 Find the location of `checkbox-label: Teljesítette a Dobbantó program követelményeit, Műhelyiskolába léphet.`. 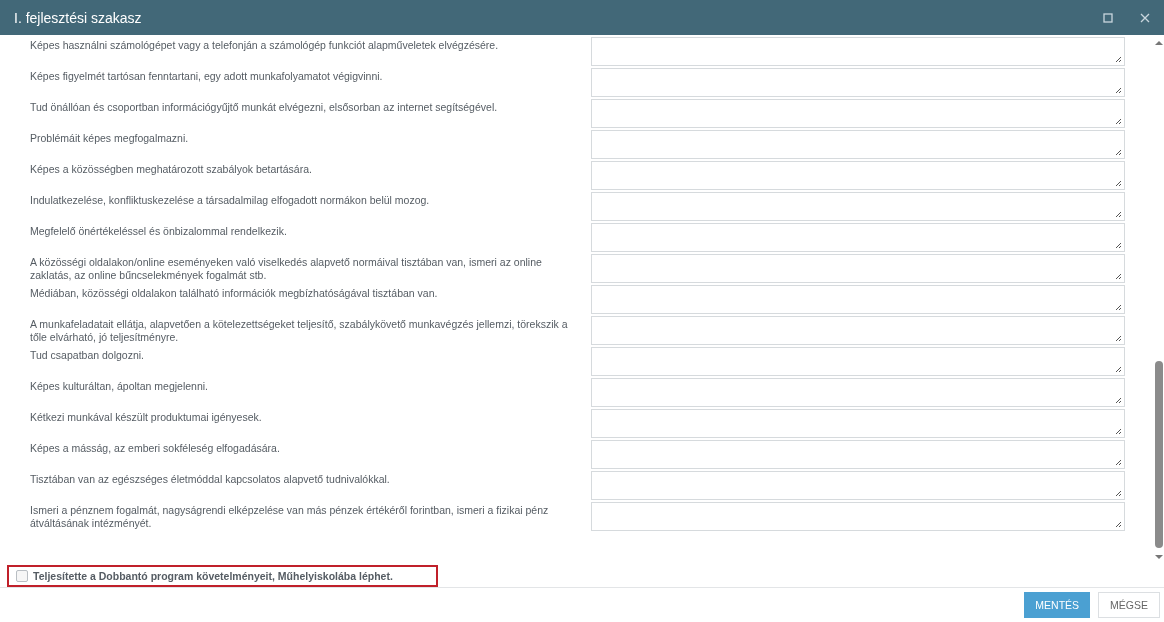

checkbox-label: Teljesítette a Dobbantó program követelményeit, Műhelyiskolába léphet. is located at coordinates (213, 576).